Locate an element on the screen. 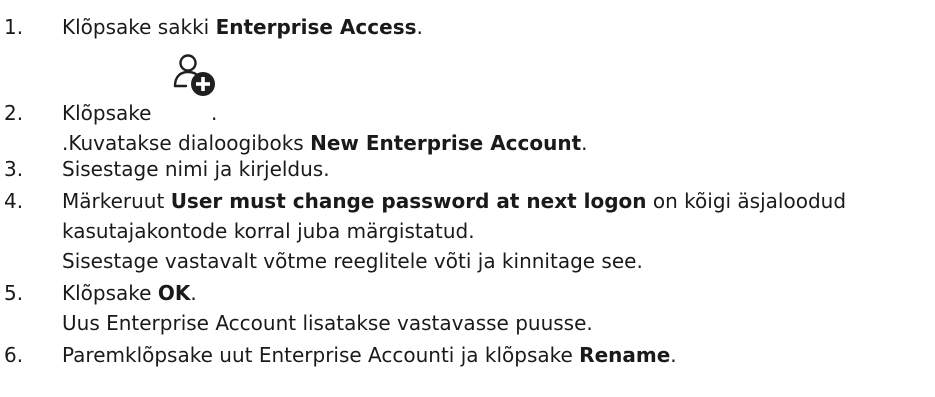 The width and height of the screenshot is (935, 397). step-text: Klõpsake OK. is located at coordinates (129, 293).